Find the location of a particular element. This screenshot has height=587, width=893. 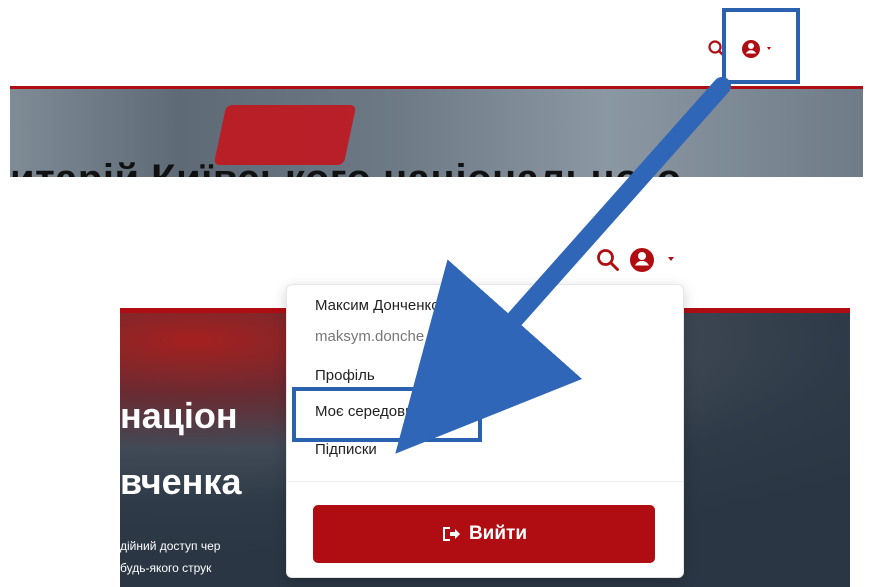

highlight-user-menu is located at coordinates (761, 46).